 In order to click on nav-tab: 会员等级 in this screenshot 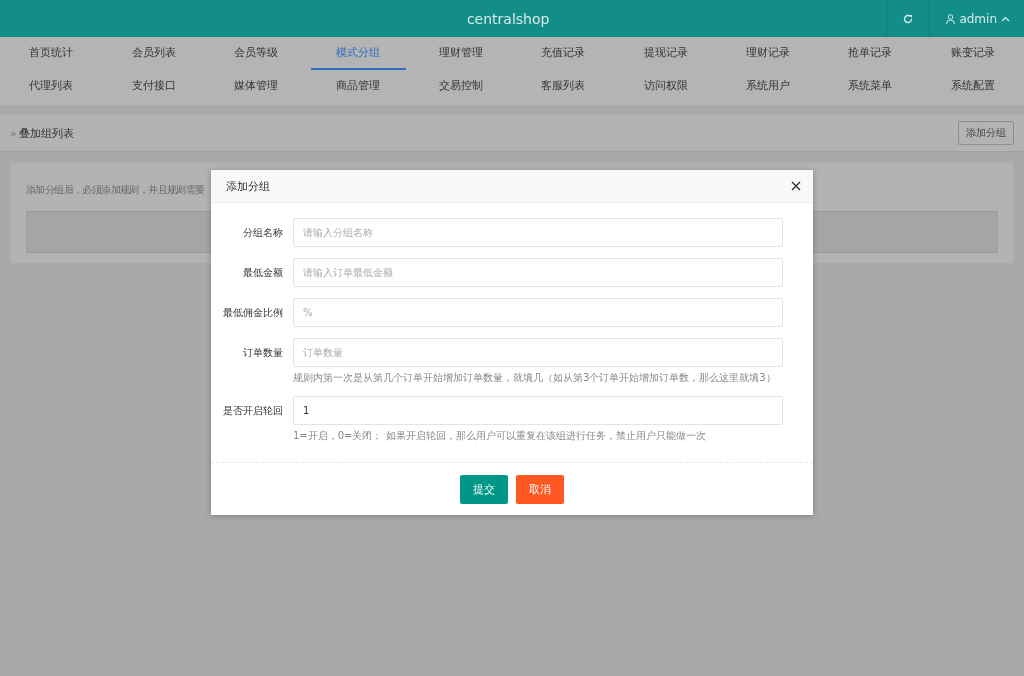, I will do `click(256, 53)`.